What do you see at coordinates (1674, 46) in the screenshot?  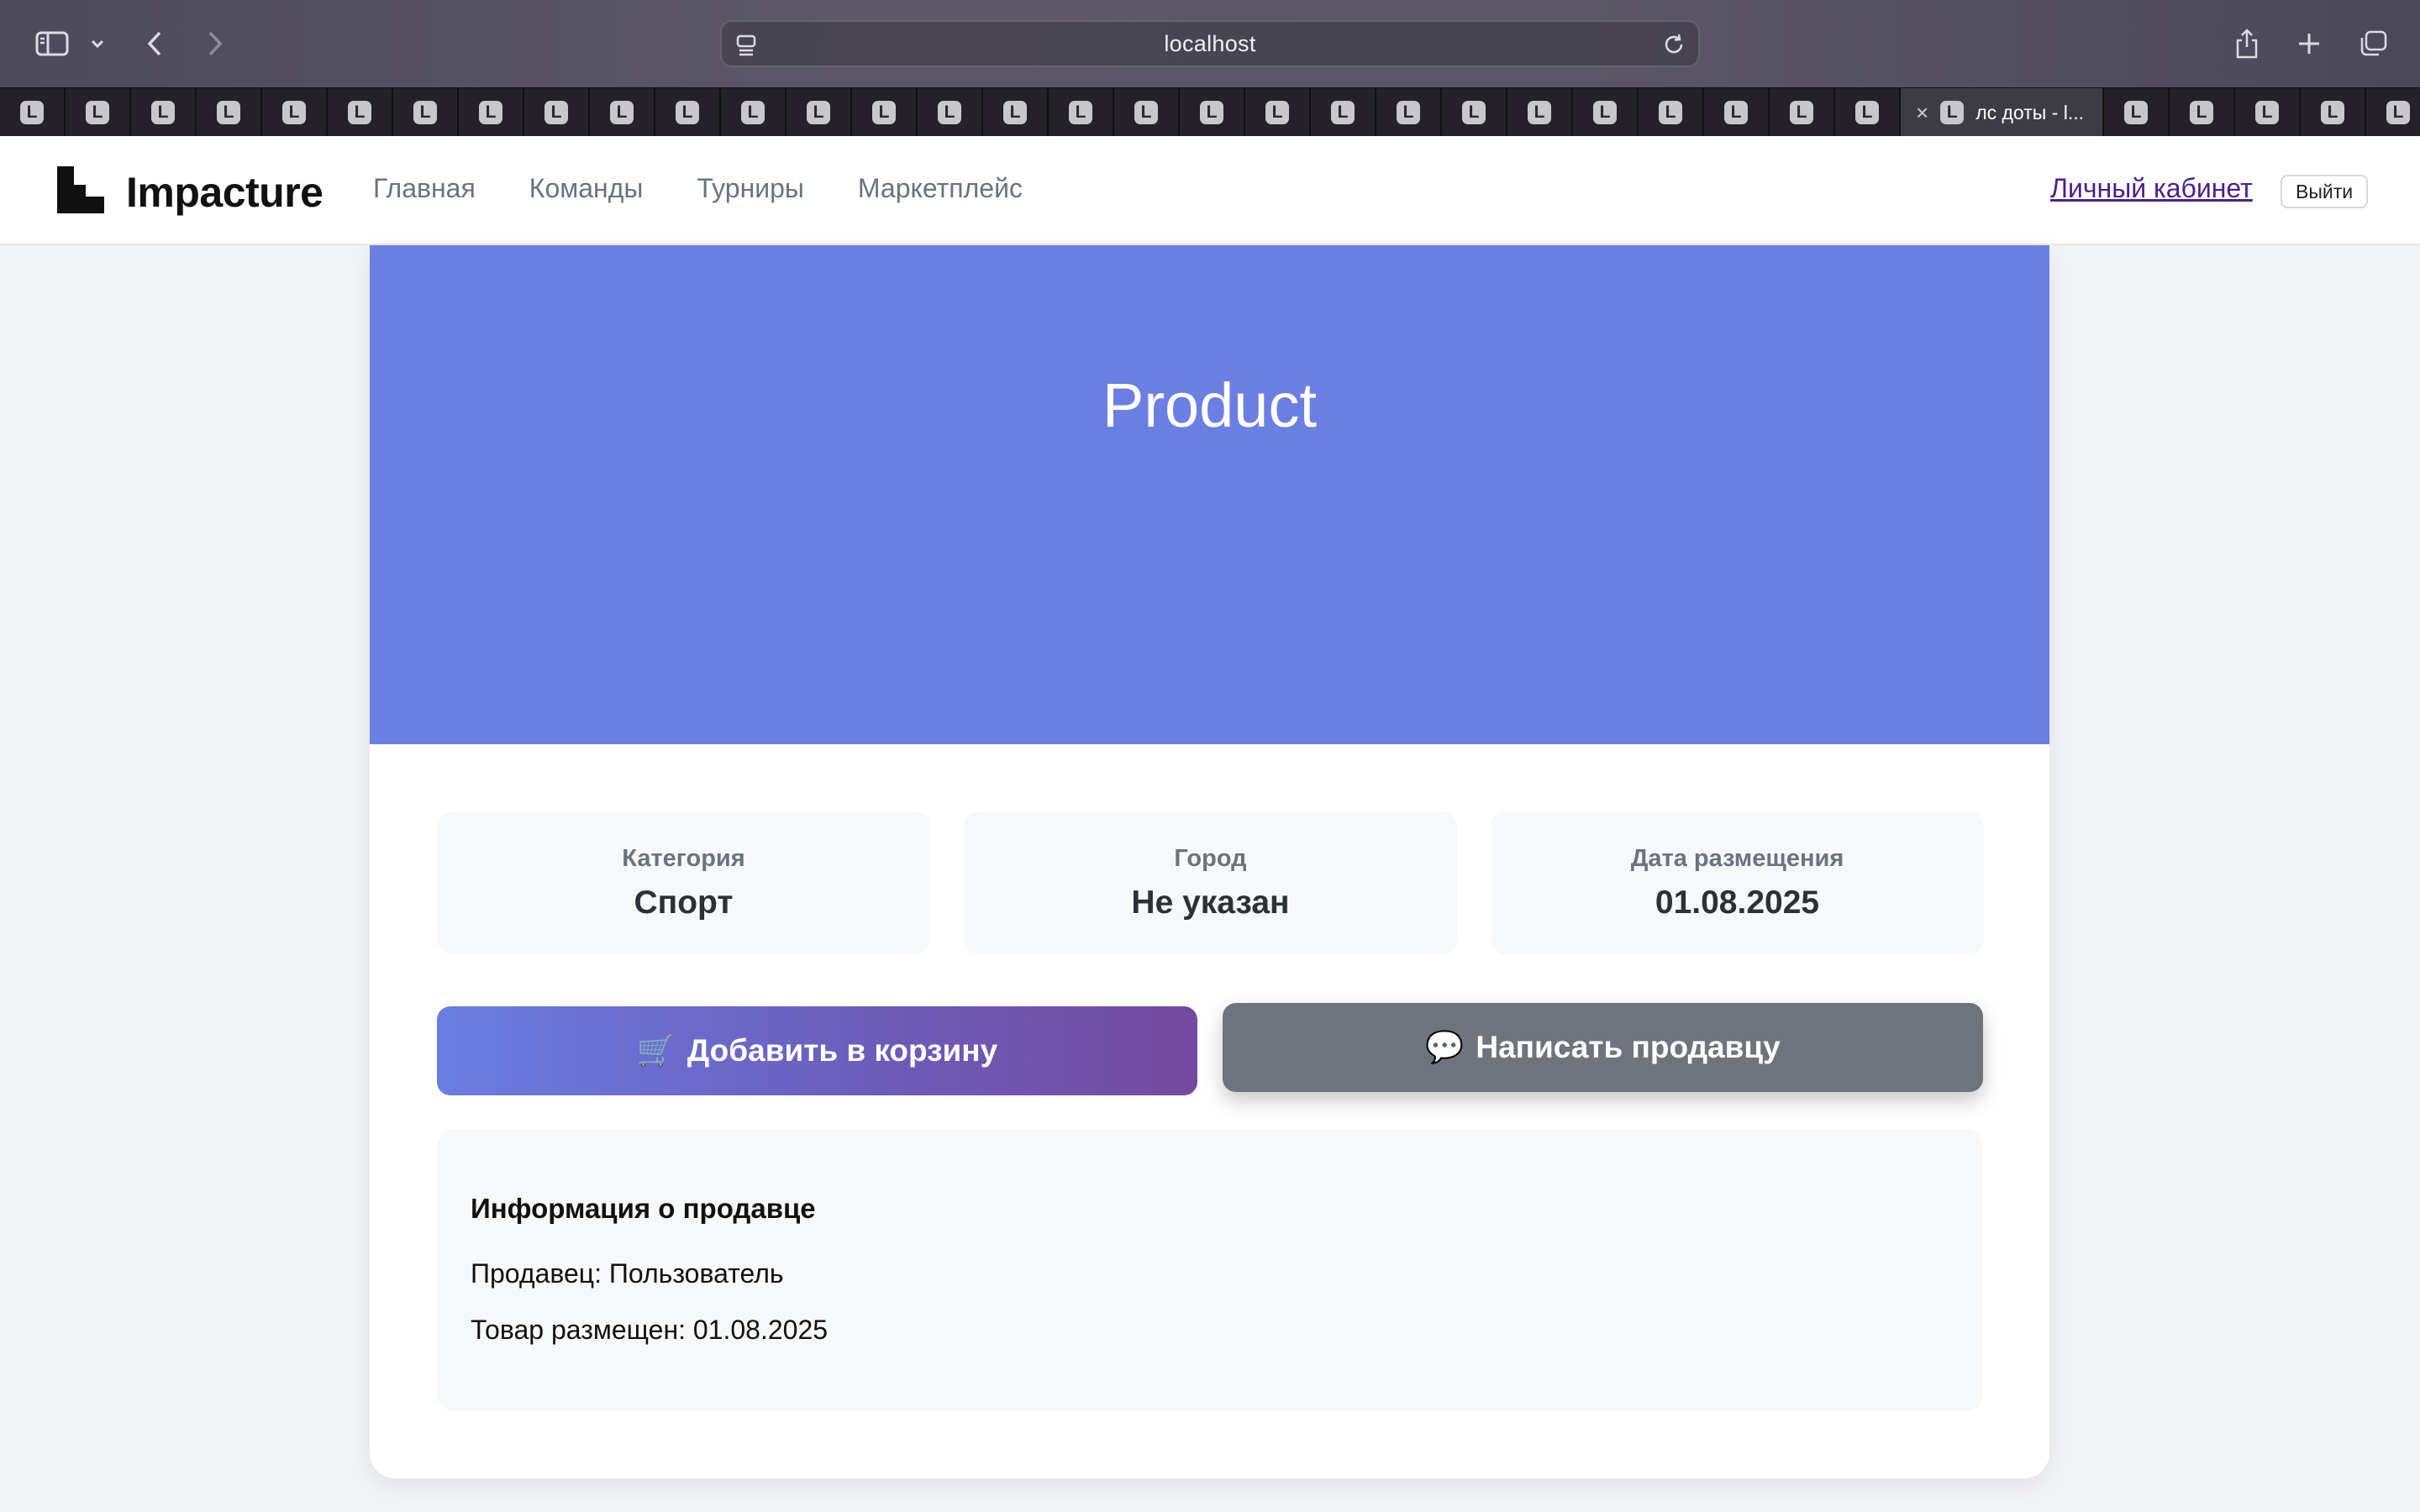 I see `reload-icon` at bounding box center [1674, 46].